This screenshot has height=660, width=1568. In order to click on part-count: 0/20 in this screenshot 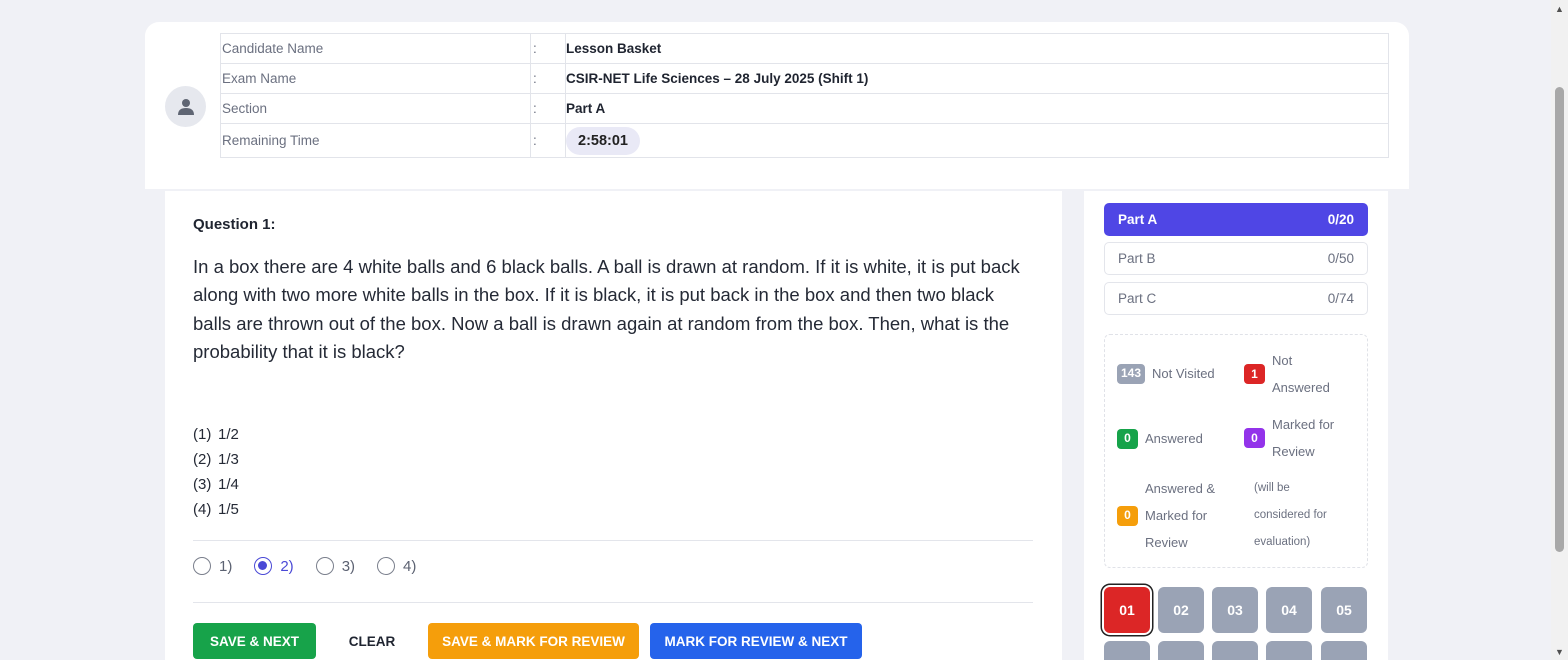, I will do `click(1340, 219)`.